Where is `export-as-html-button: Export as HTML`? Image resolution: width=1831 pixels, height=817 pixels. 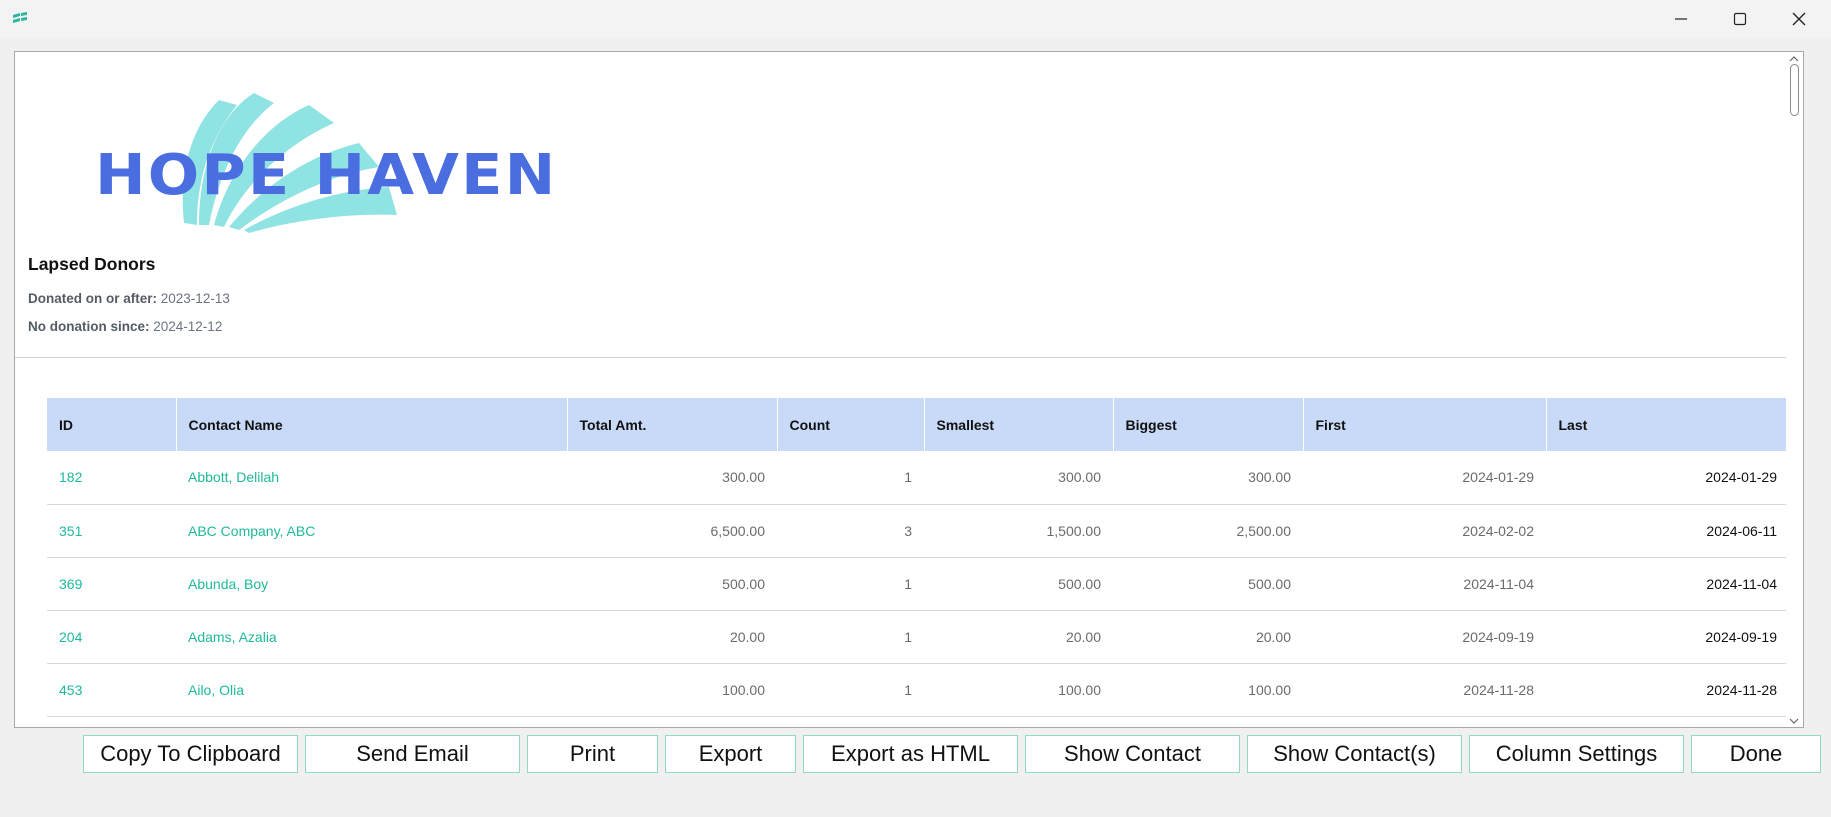 export-as-html-button: Export as HTML is located at coordinates (910, 754).